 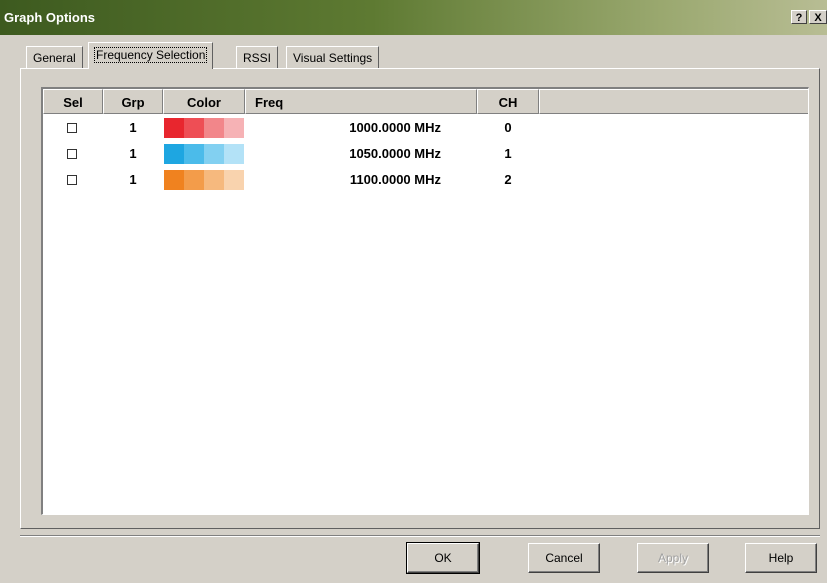 I want to click on tab-visual-settings: Visual Settings, so click(x=333, y=57).